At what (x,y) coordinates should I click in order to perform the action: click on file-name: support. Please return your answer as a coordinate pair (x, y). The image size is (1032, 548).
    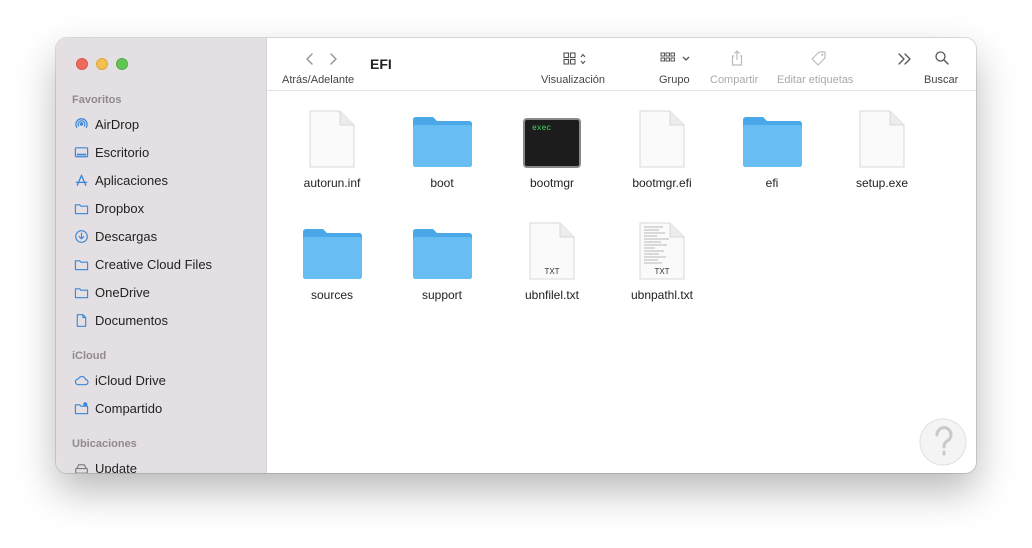
    Looking at the image, I should click on (442, 295).